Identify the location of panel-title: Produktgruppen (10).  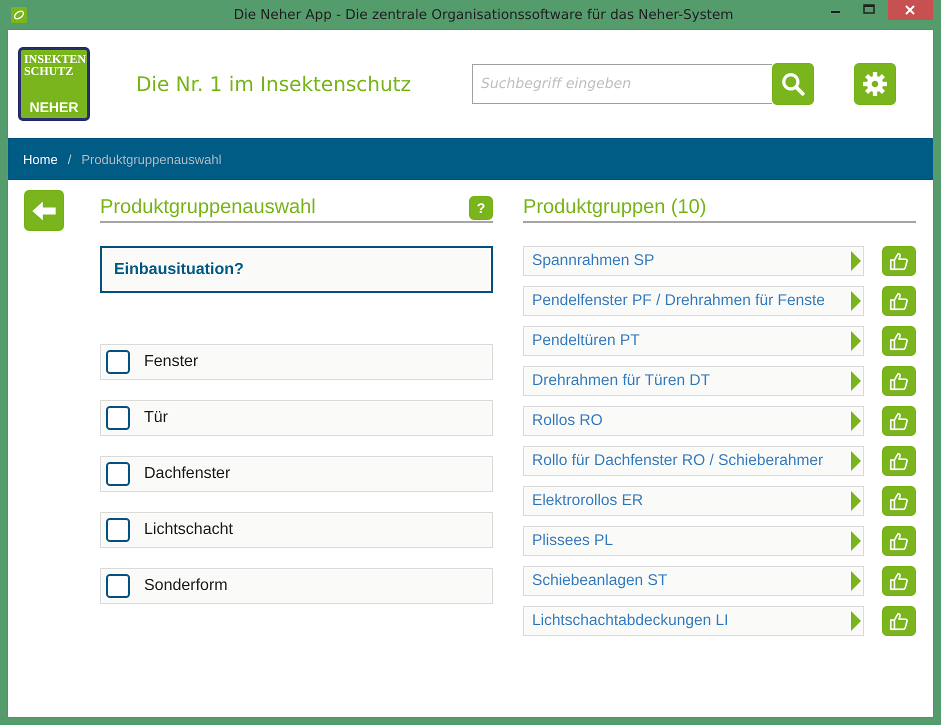
(614, 207).